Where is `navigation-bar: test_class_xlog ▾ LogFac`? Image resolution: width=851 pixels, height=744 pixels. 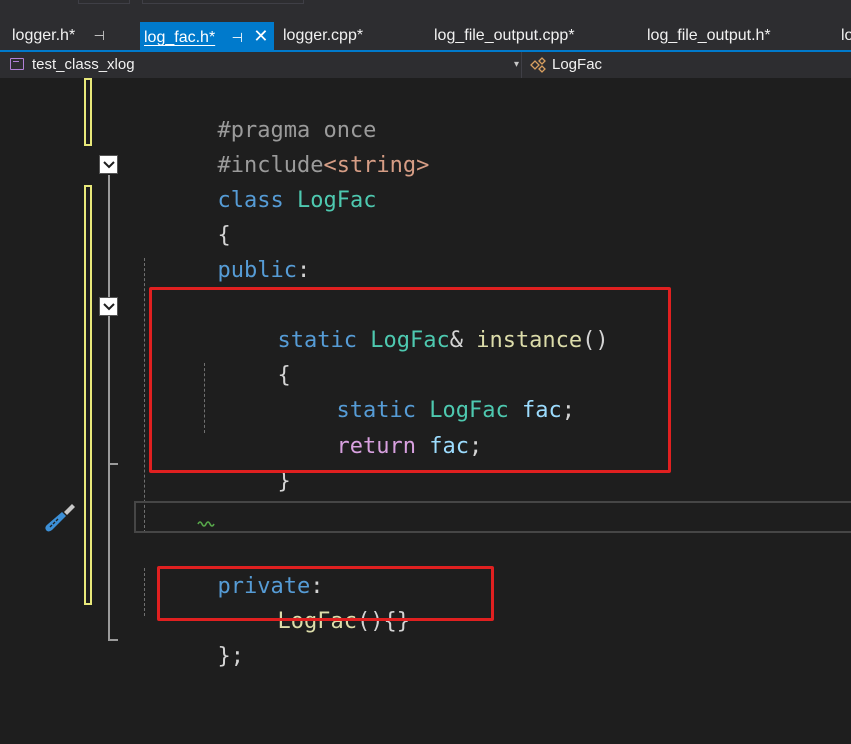 navigation-bar: test_class_xlog ▾ LogFac is located at coordinates (425, 64).